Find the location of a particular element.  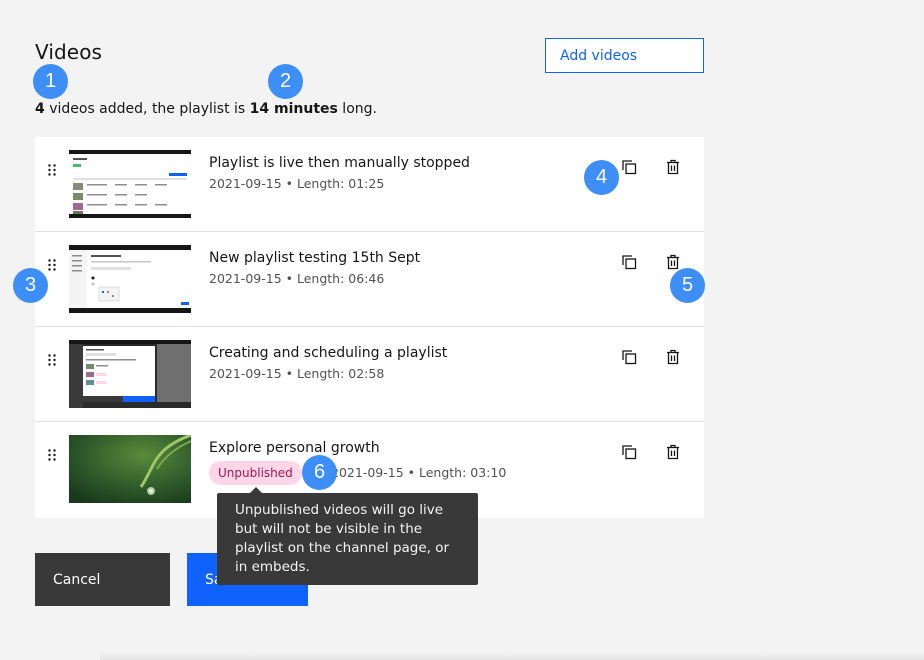

unpublished-tag: Unpublished is located at coordinates (255, 473).